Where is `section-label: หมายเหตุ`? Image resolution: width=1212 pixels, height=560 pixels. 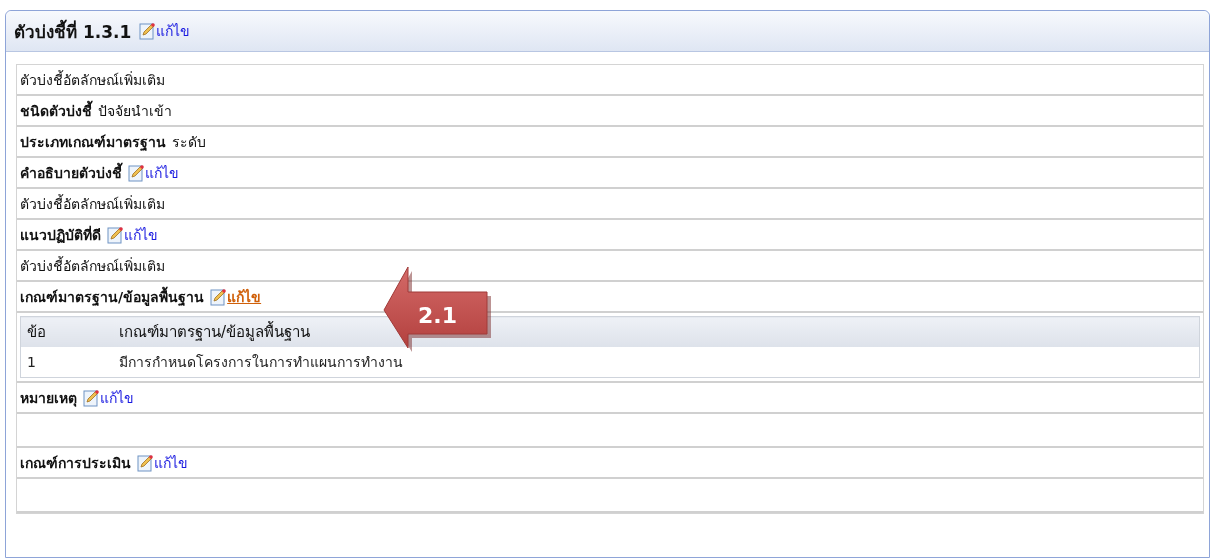
section-label: หมายเหตุ is located at coordinates (48, 398).